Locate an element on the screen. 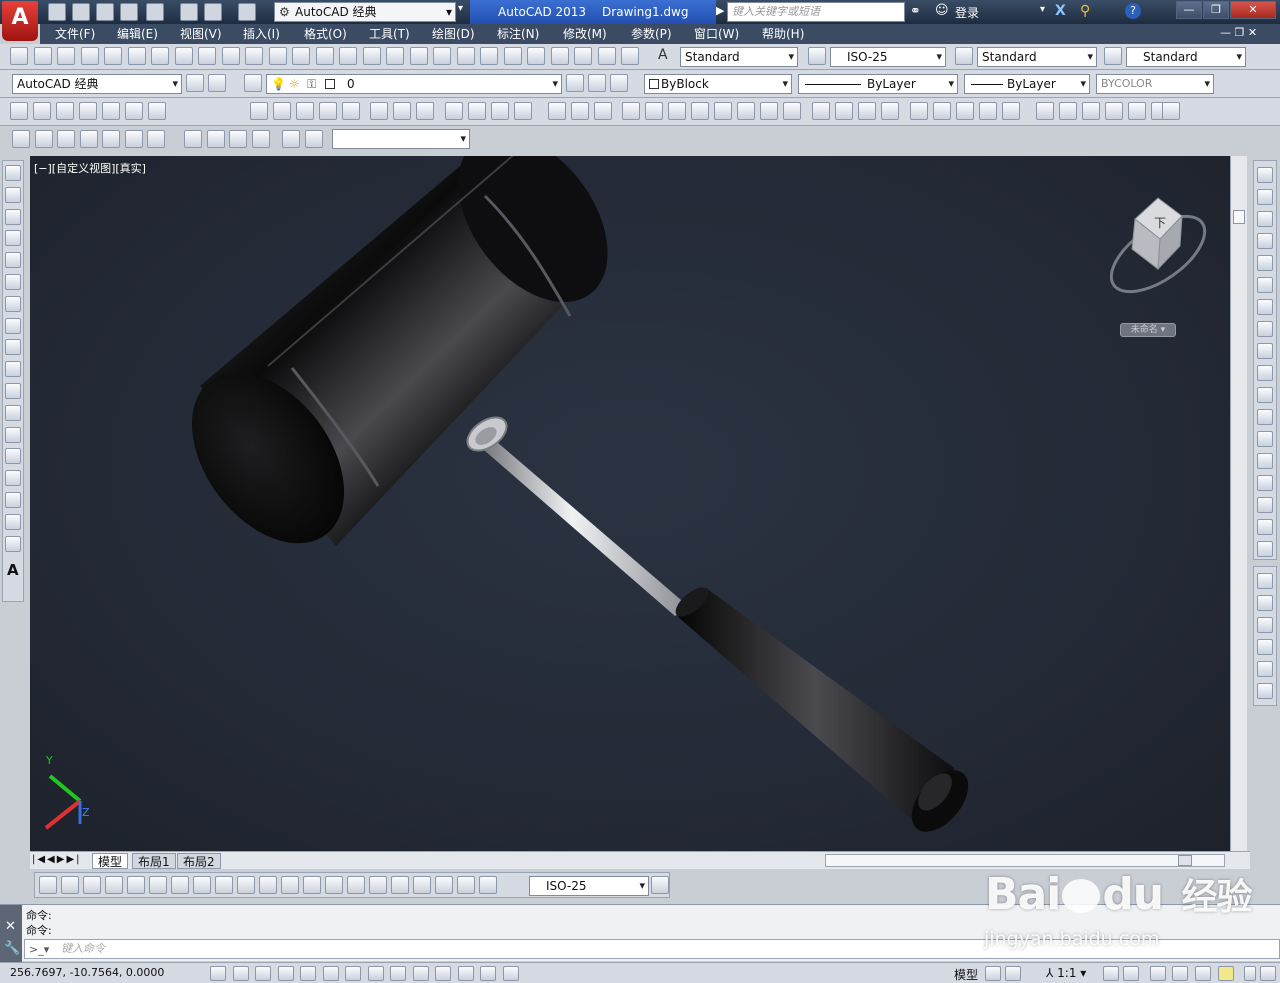 This screenshot has height=983, width=1280. tab-model: 模型 is located at coordinates (110, 861).